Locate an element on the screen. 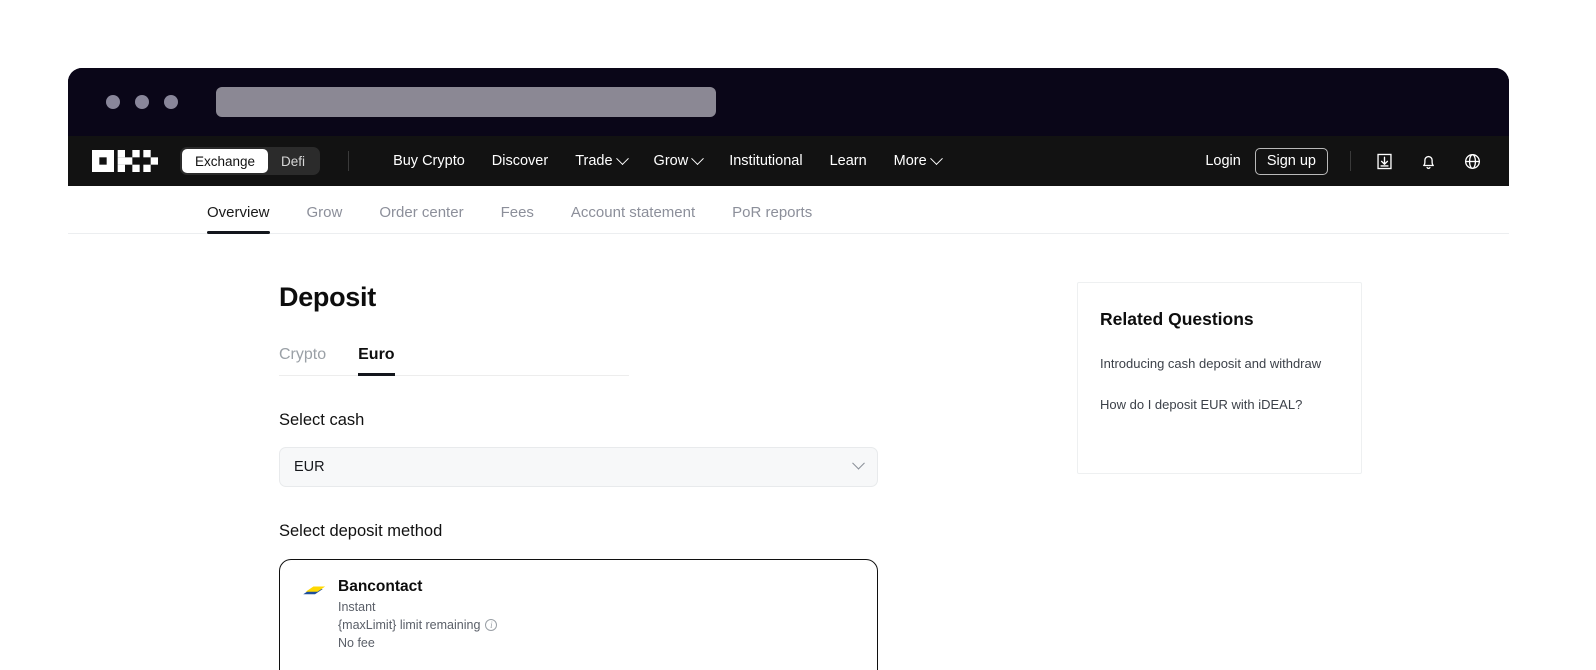 This screenshot has height=670, width=1596. related-question-link: Introducing cash deposit and withdraw is located at coordinates (1219, 364).